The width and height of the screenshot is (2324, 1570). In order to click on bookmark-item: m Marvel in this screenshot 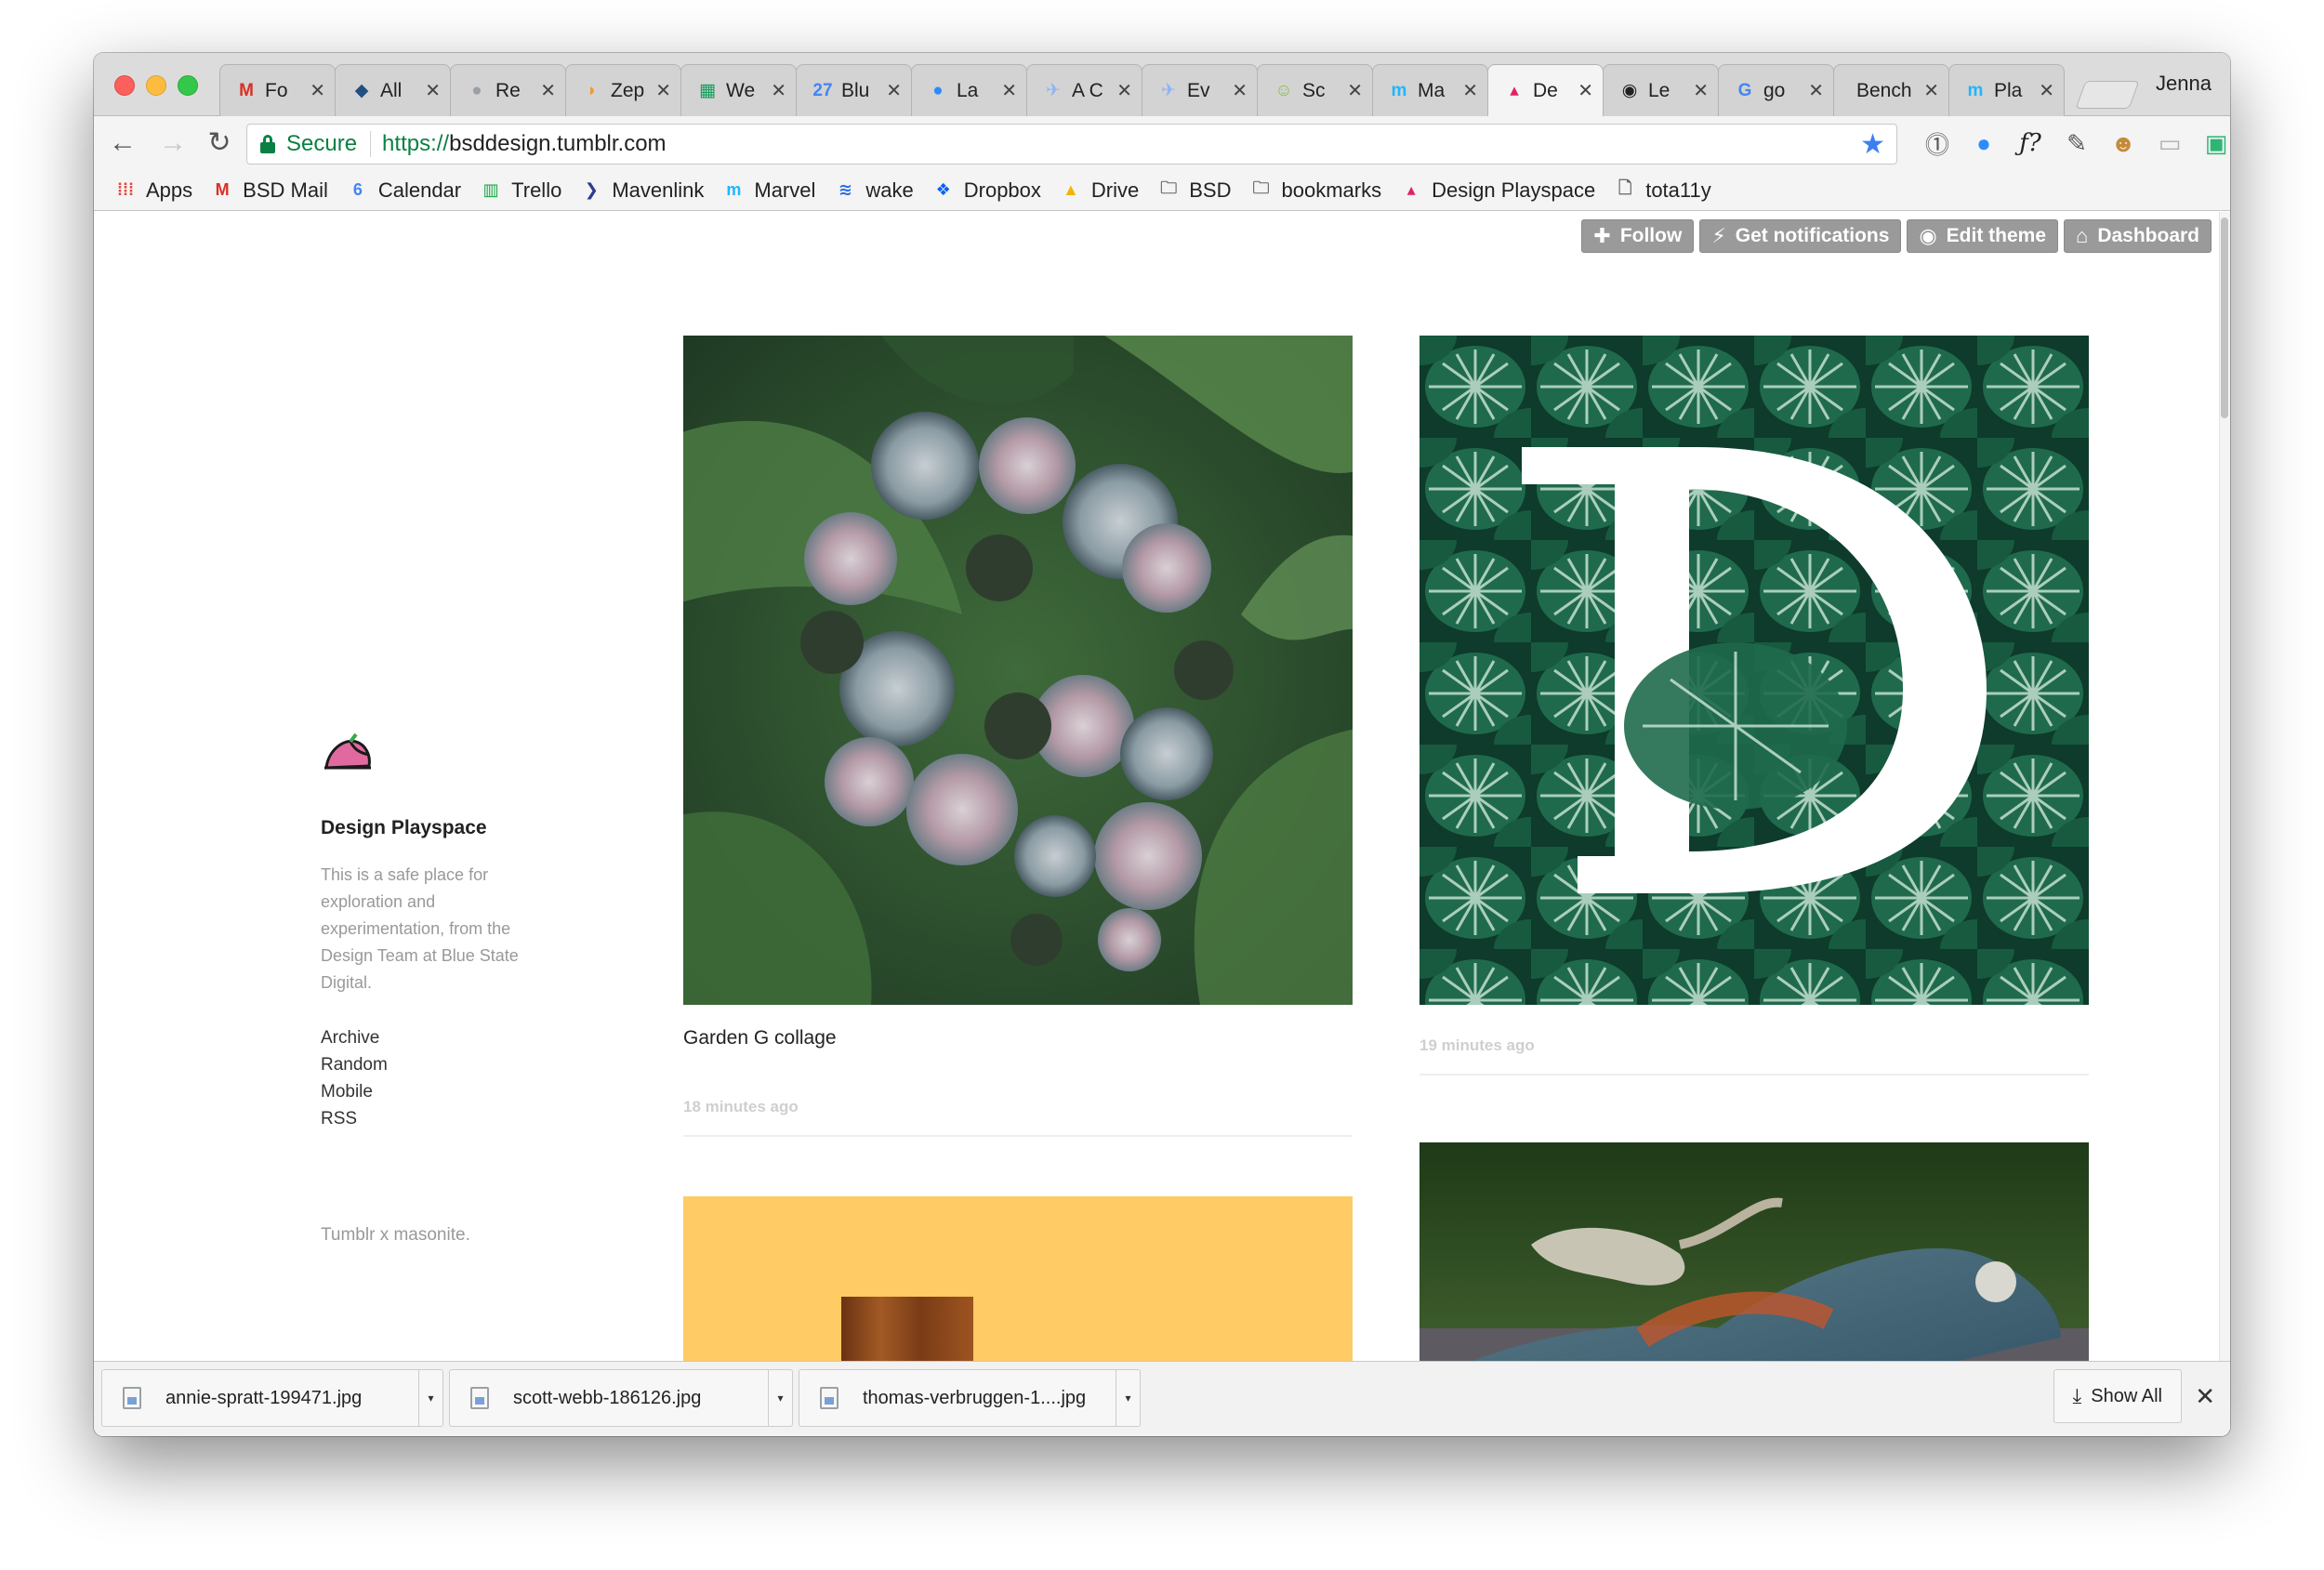, I will do `click(768, 191)`.